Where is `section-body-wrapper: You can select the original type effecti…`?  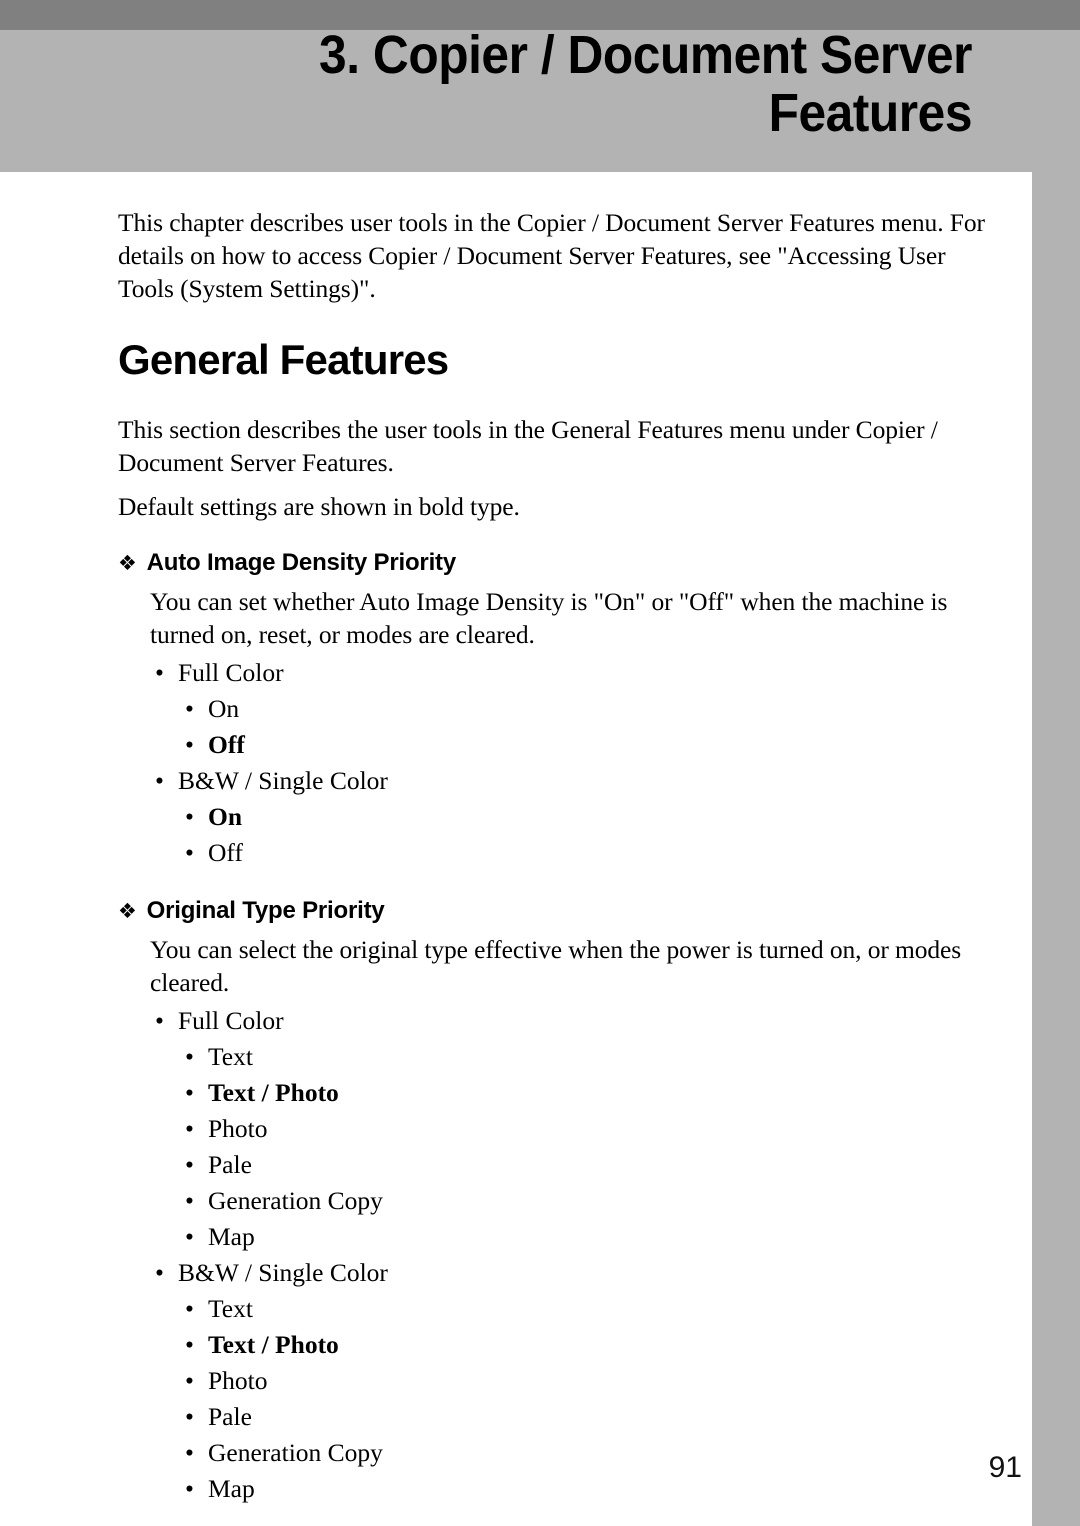 section-body-wrapper: You can select the original type effecti… is located at coordinates (569, 966).